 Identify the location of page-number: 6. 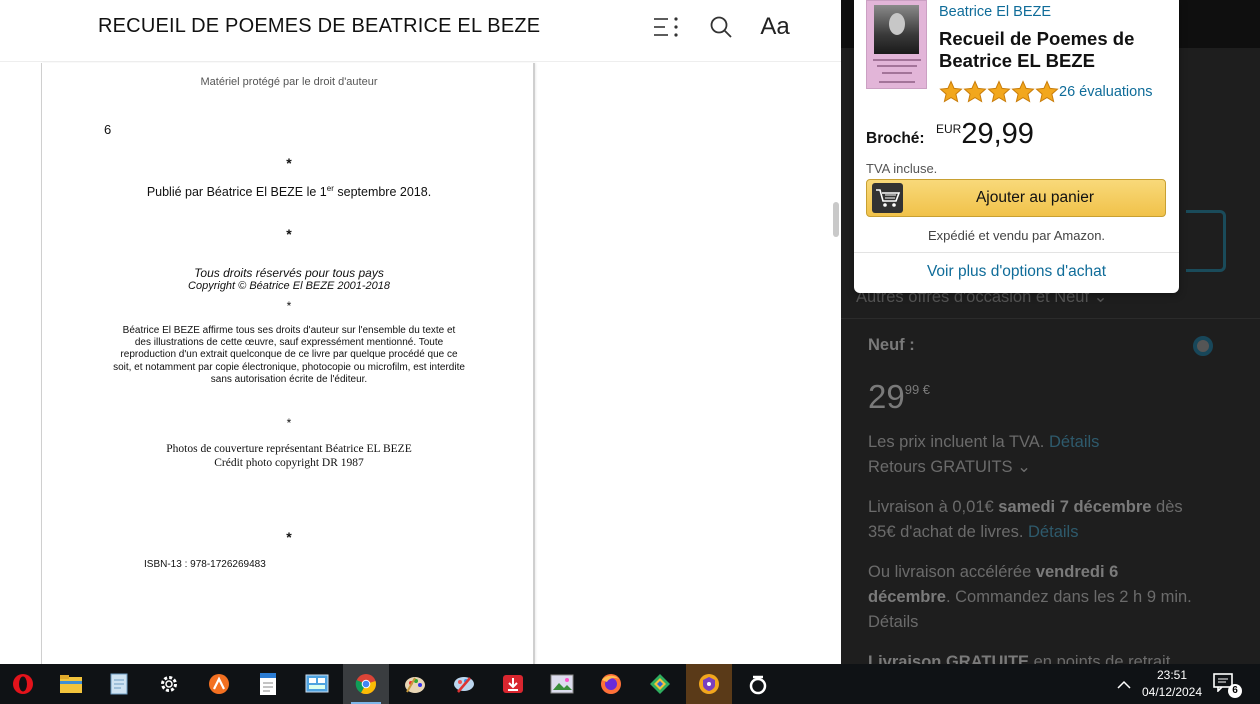
(108, 129).